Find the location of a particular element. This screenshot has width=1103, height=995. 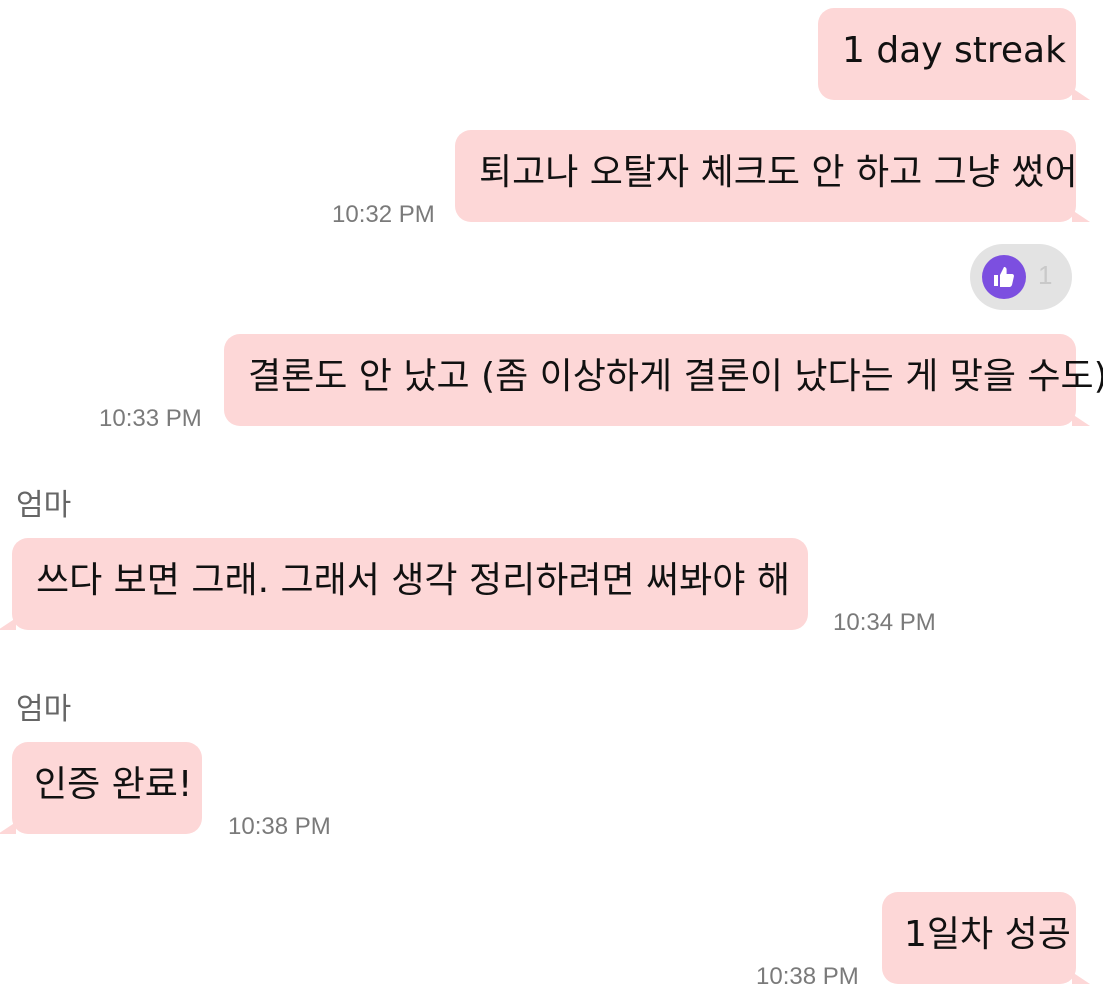

message-text: 퇴고나 오탈자 체크도 안 하고 그냥 썼어 is located at coordinates (778, 172).